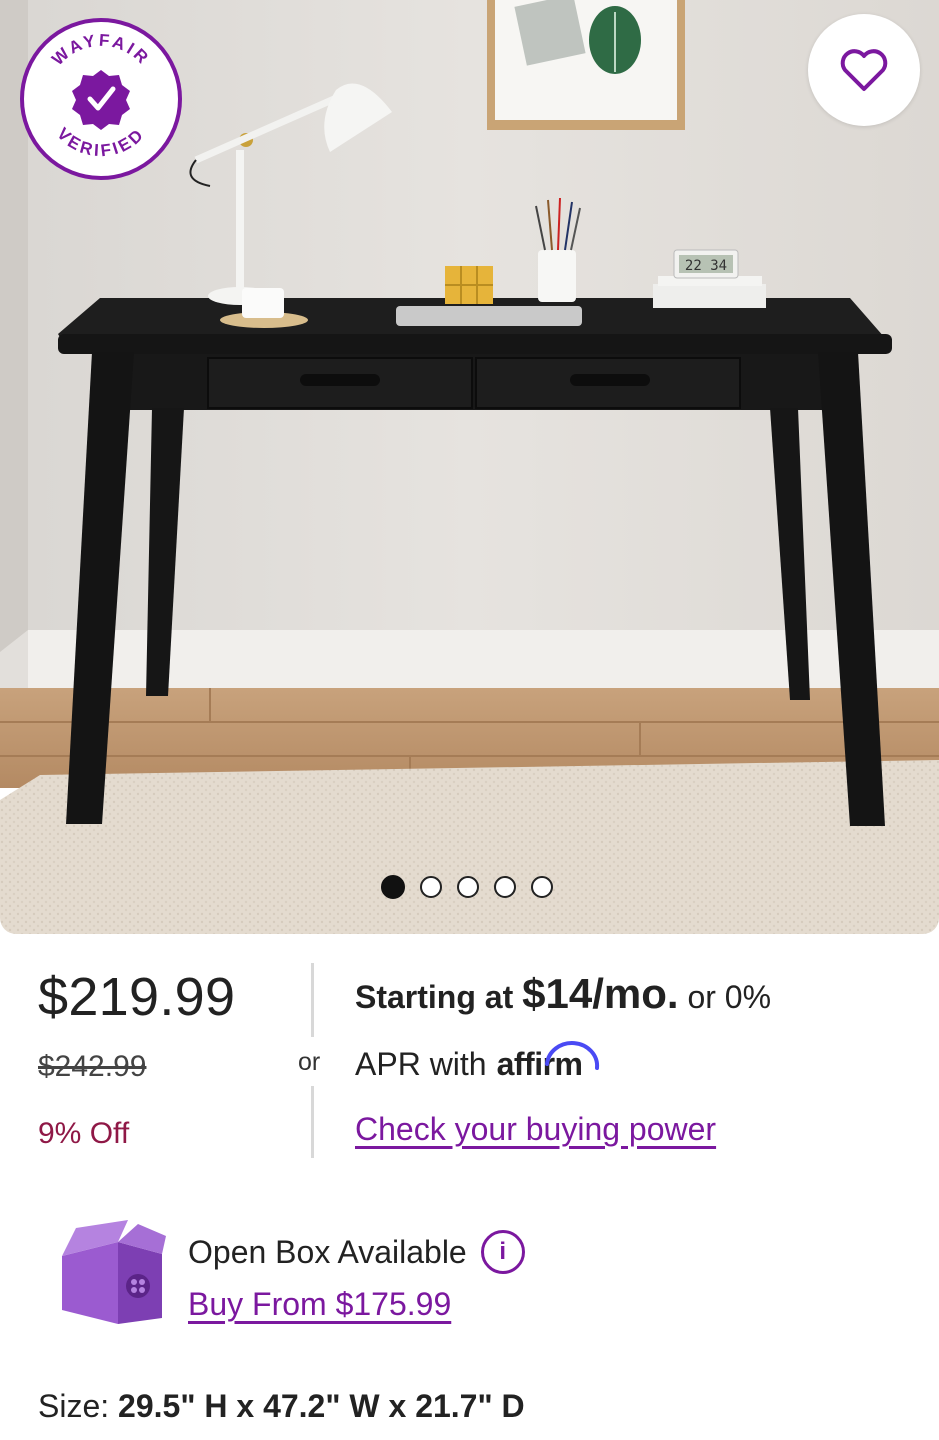  What do you see at coordinates (312, 1122) in the screenshot?
I see `divider-bottom` at bounding box center [312, 1122].